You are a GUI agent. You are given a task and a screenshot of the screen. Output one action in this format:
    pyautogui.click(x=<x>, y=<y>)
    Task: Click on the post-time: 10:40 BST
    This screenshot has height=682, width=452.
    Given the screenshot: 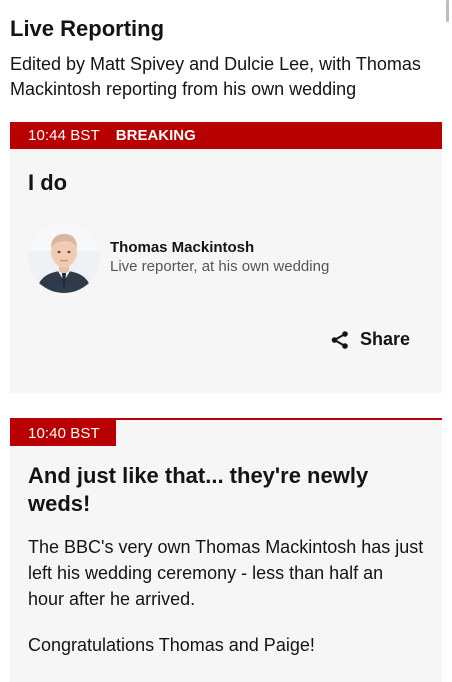 What is the action you would take?
    pyautogui.click(x=64, y=433)
    